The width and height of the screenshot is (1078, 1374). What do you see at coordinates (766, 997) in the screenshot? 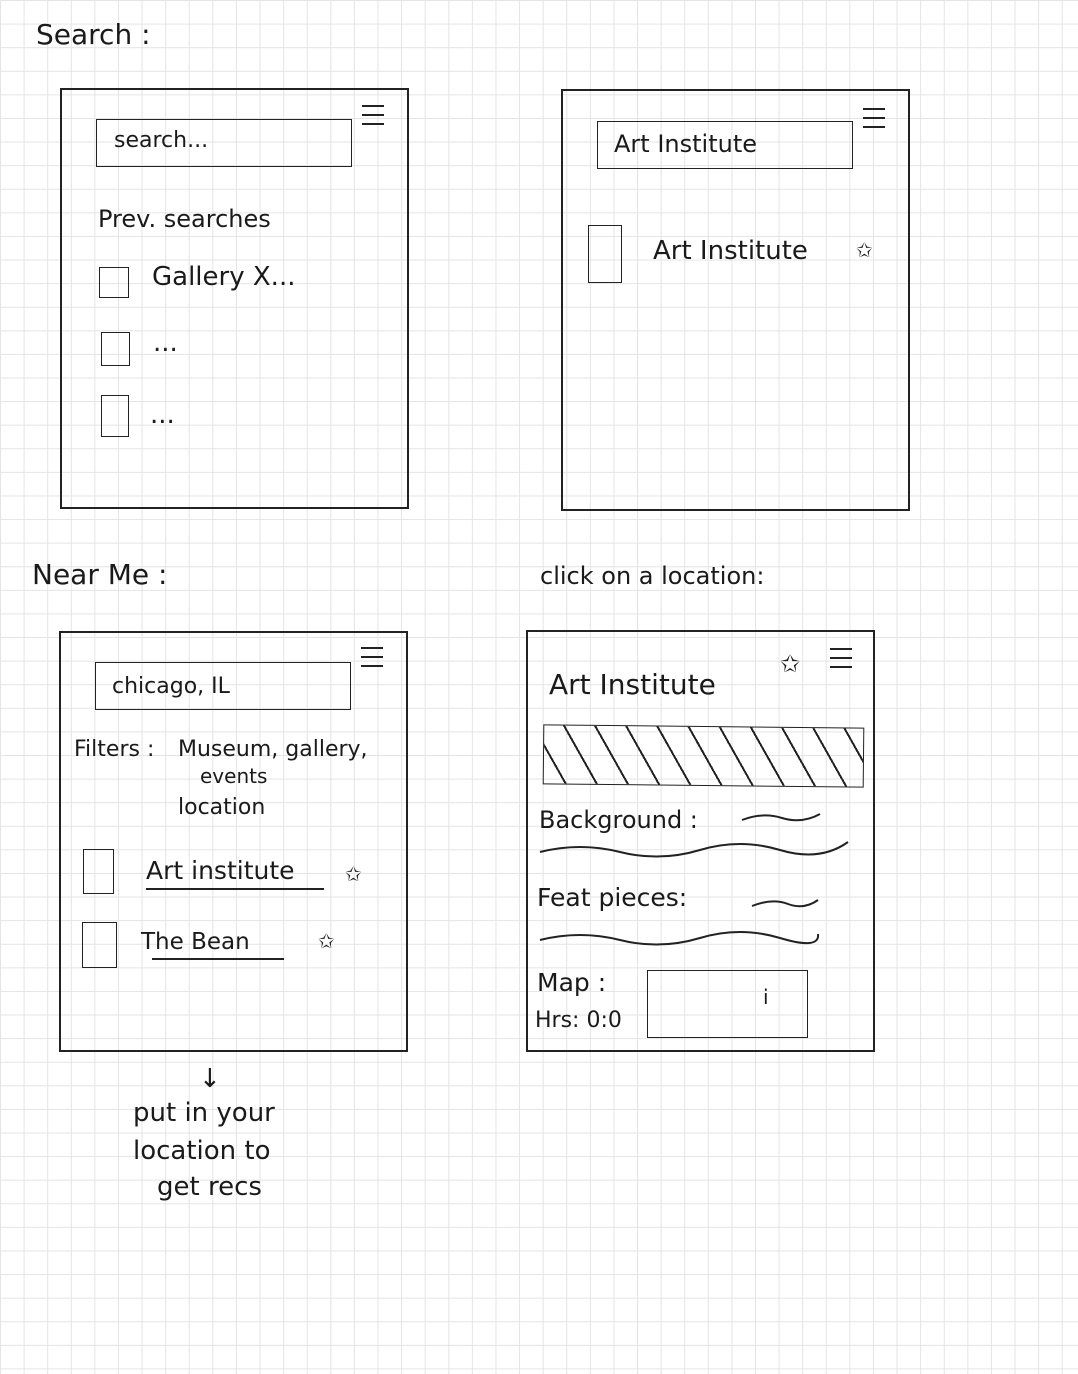
I see `map-pin-icon: ⅰ` at bounding box center [766, 997].